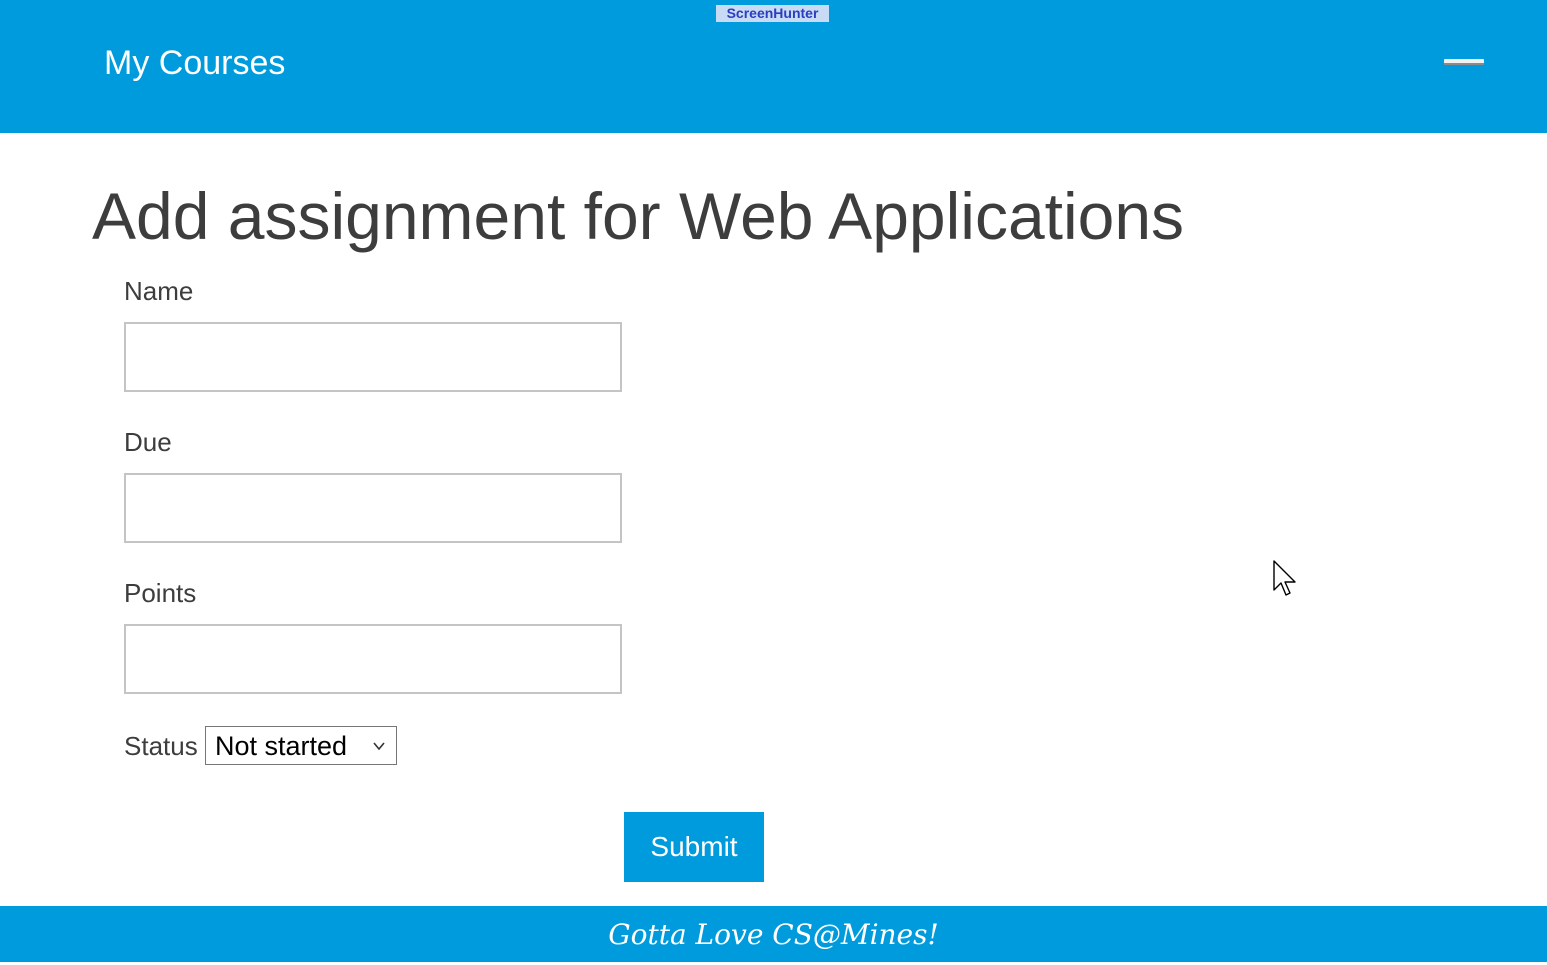 The image size is (1547, 965). Describe the element at coordinates (373, 508) in the screenshot. I see `due-input` at that location.